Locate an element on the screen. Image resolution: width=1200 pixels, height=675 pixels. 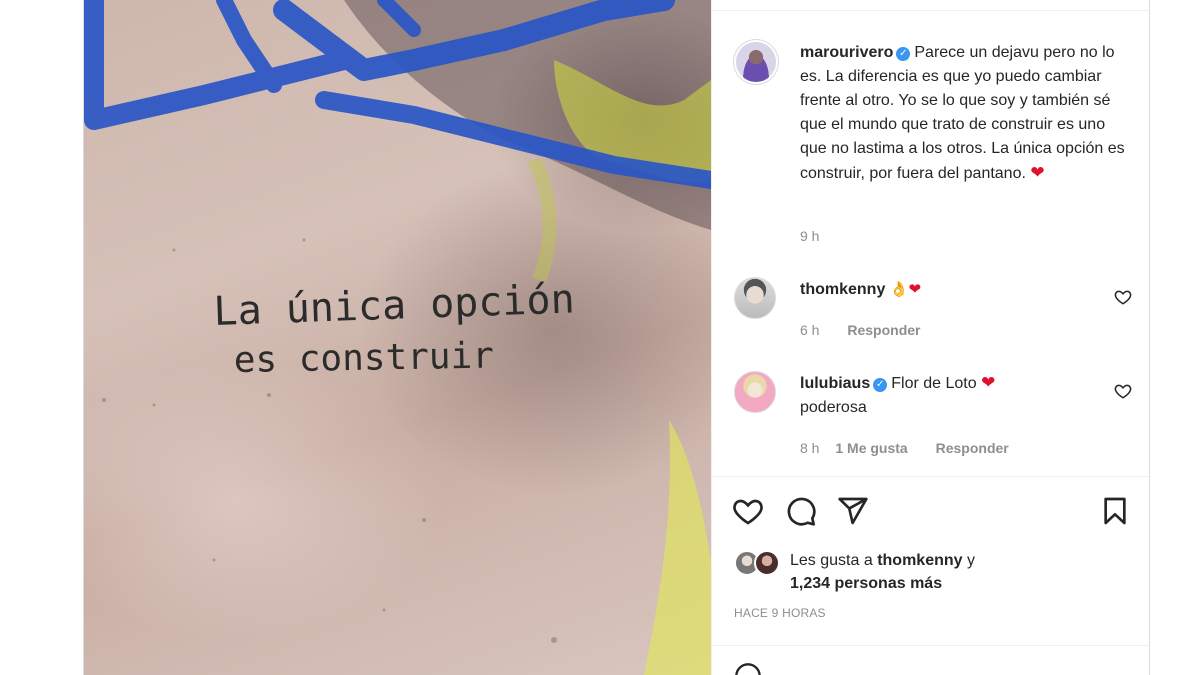
comment-lulubiaus: lulubiaus ✓ Flor de Loto ❤ poderosa is located at coordinates (955, 395).